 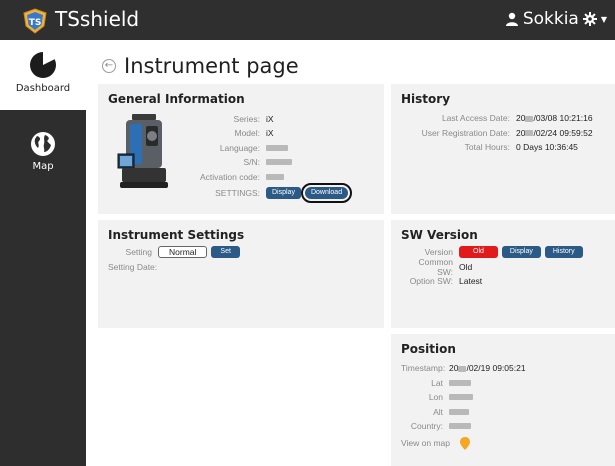 I want to click on field-label: Option SW:, so click(x=431, y=281).